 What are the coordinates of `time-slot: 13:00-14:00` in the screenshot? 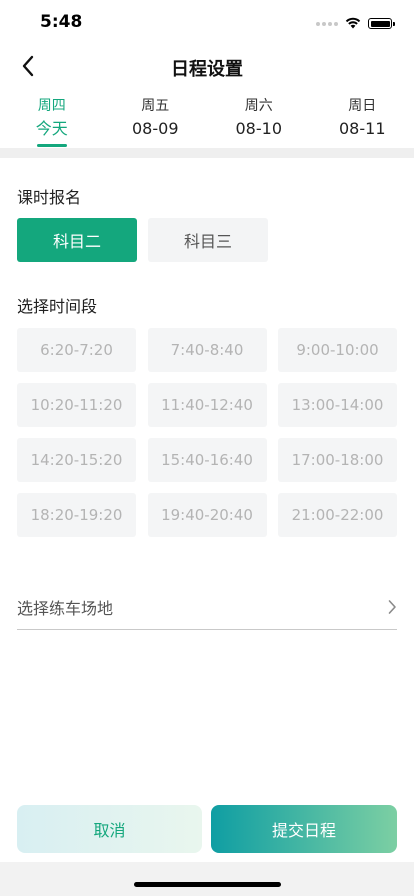 It's located at (337, 405).